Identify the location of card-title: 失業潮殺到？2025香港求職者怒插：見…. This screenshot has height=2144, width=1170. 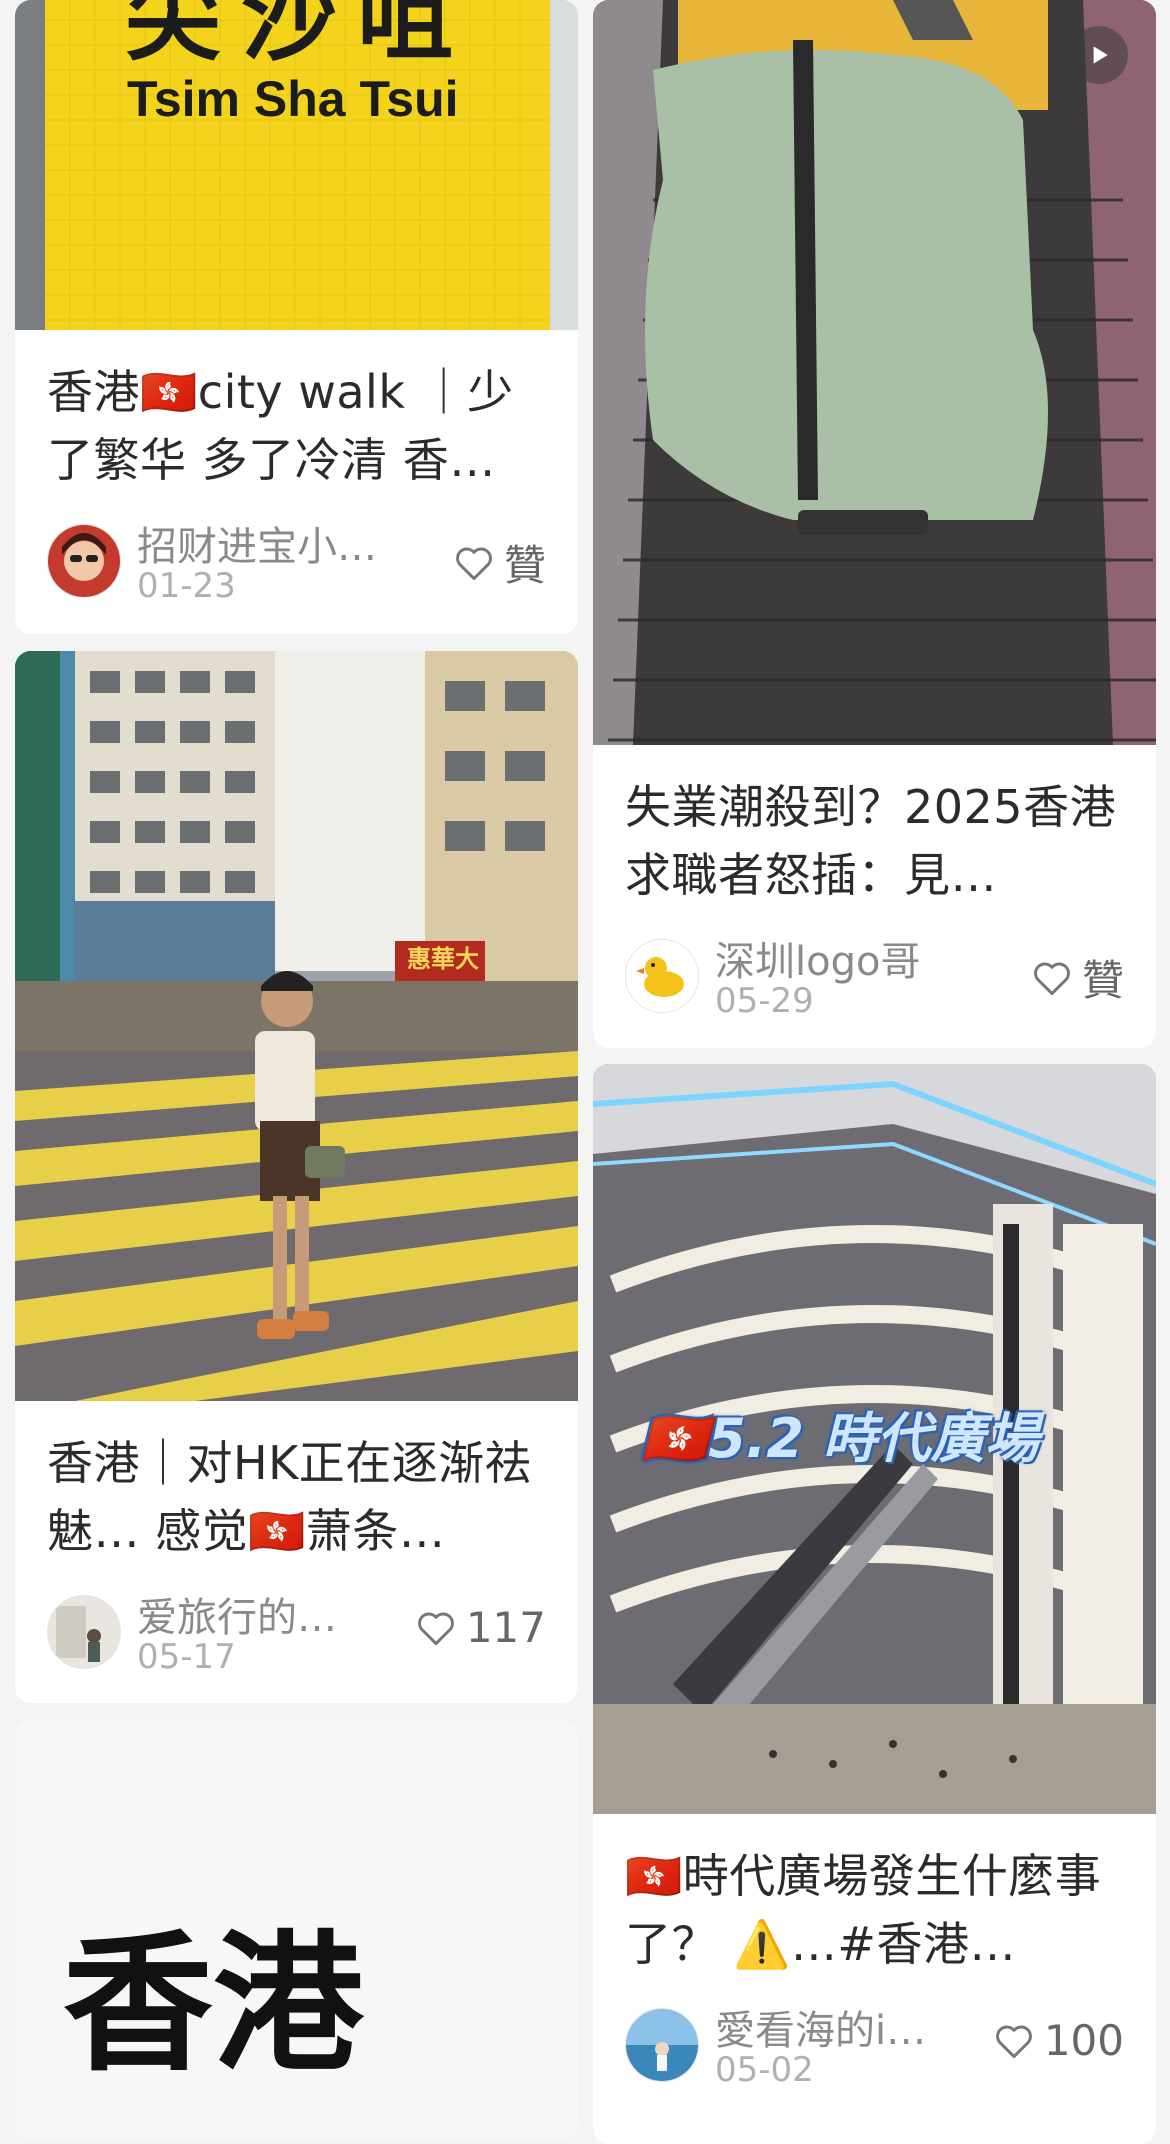
(874, 841).